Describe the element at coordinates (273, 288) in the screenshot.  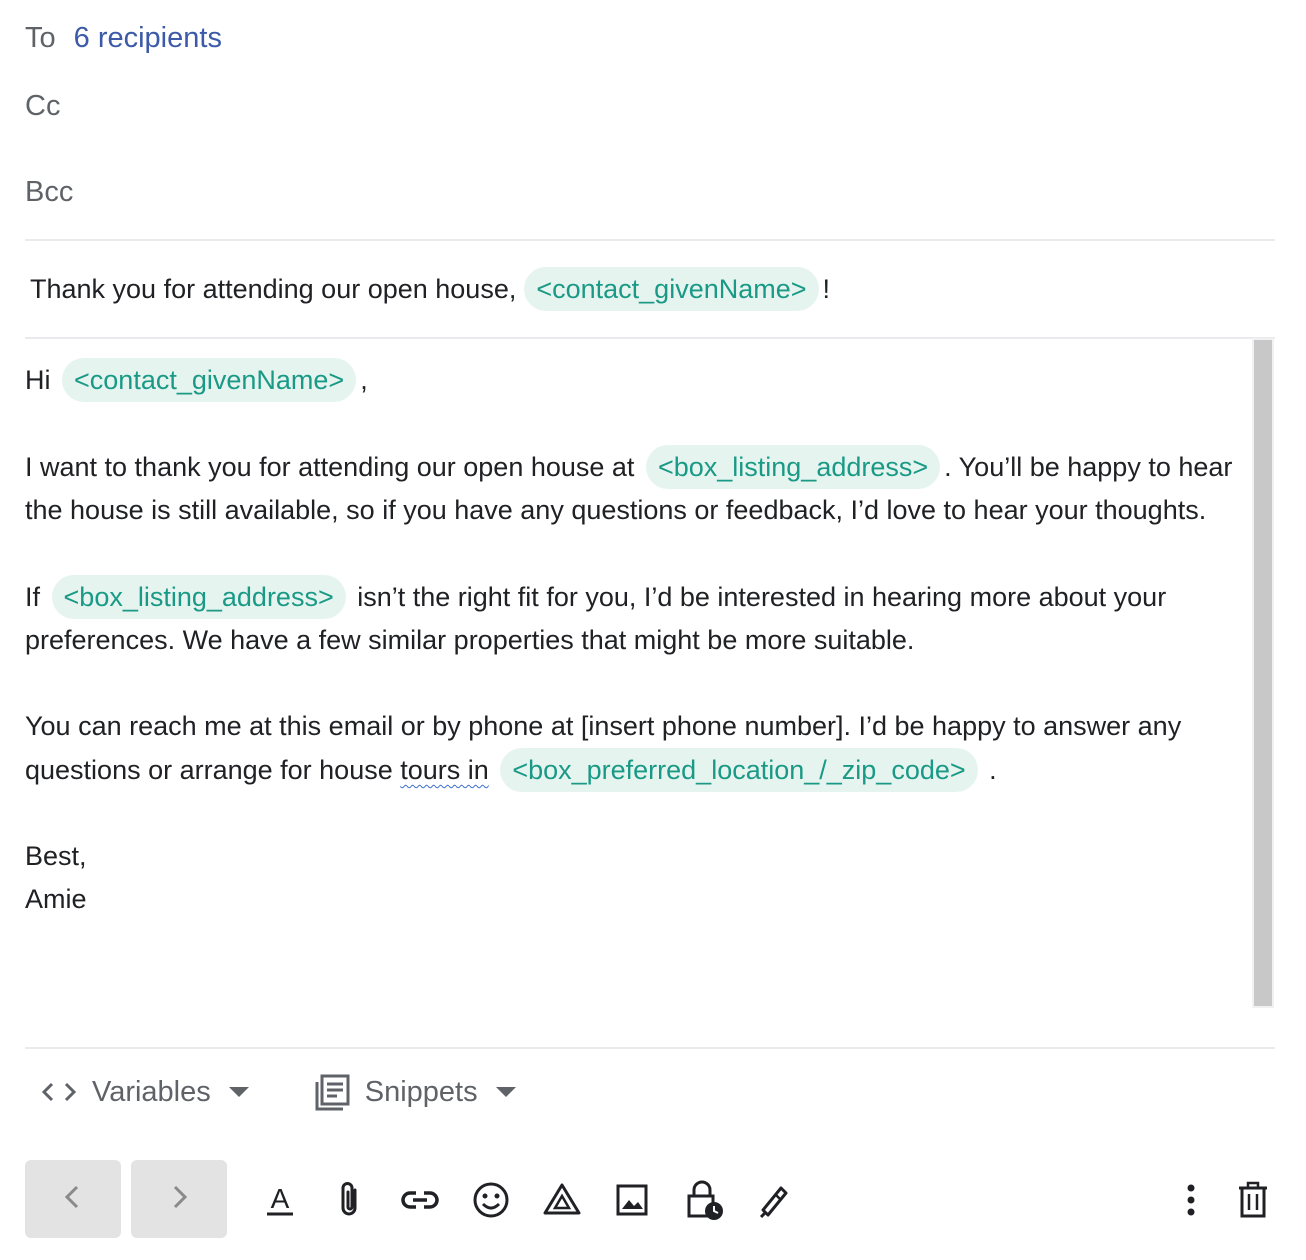
I see `subject-text: Thank you for attending our open house,` at that location.